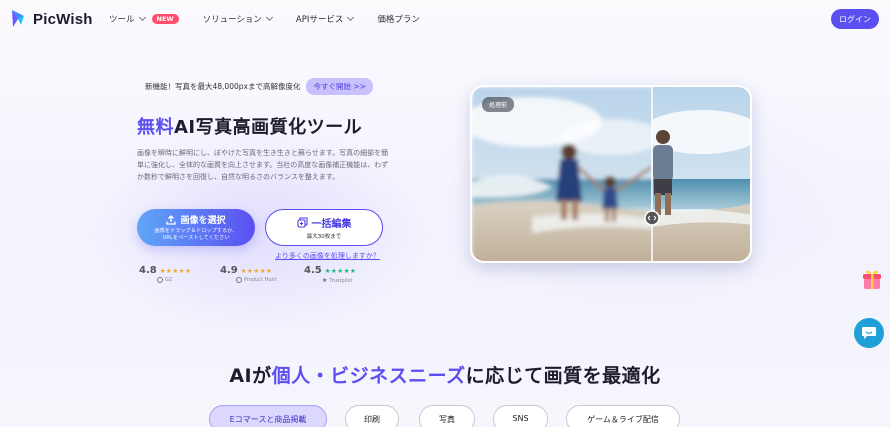 The height and width of the screenshot is (427, 890). Describe the element at coordinates (563, 376) in the screenshot. I see `section-title-post: に応じて画質を最適化` at that location.